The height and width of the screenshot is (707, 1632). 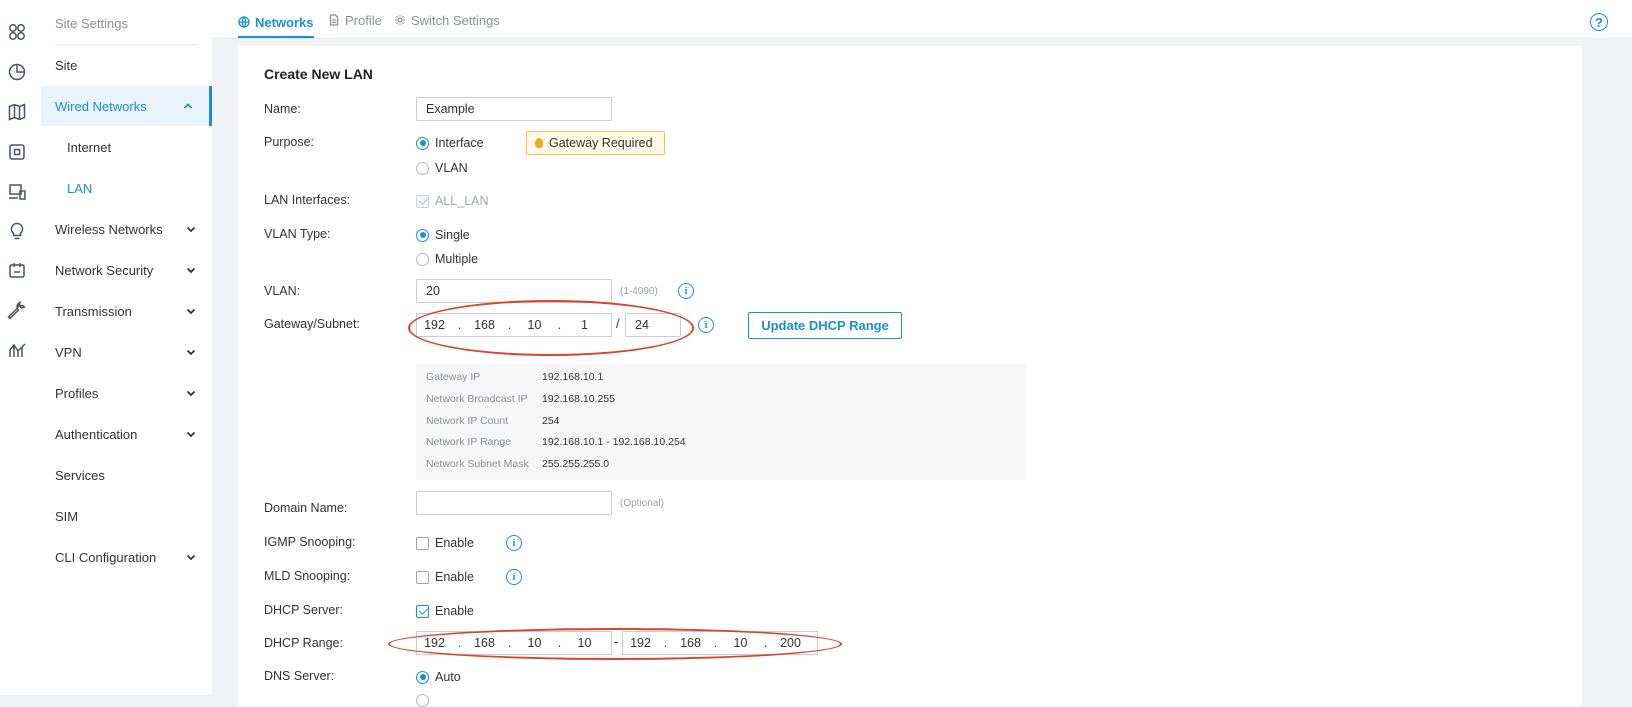 I want to click on sidebar-item-network-security: Network Security, so click(x=126, y=270).